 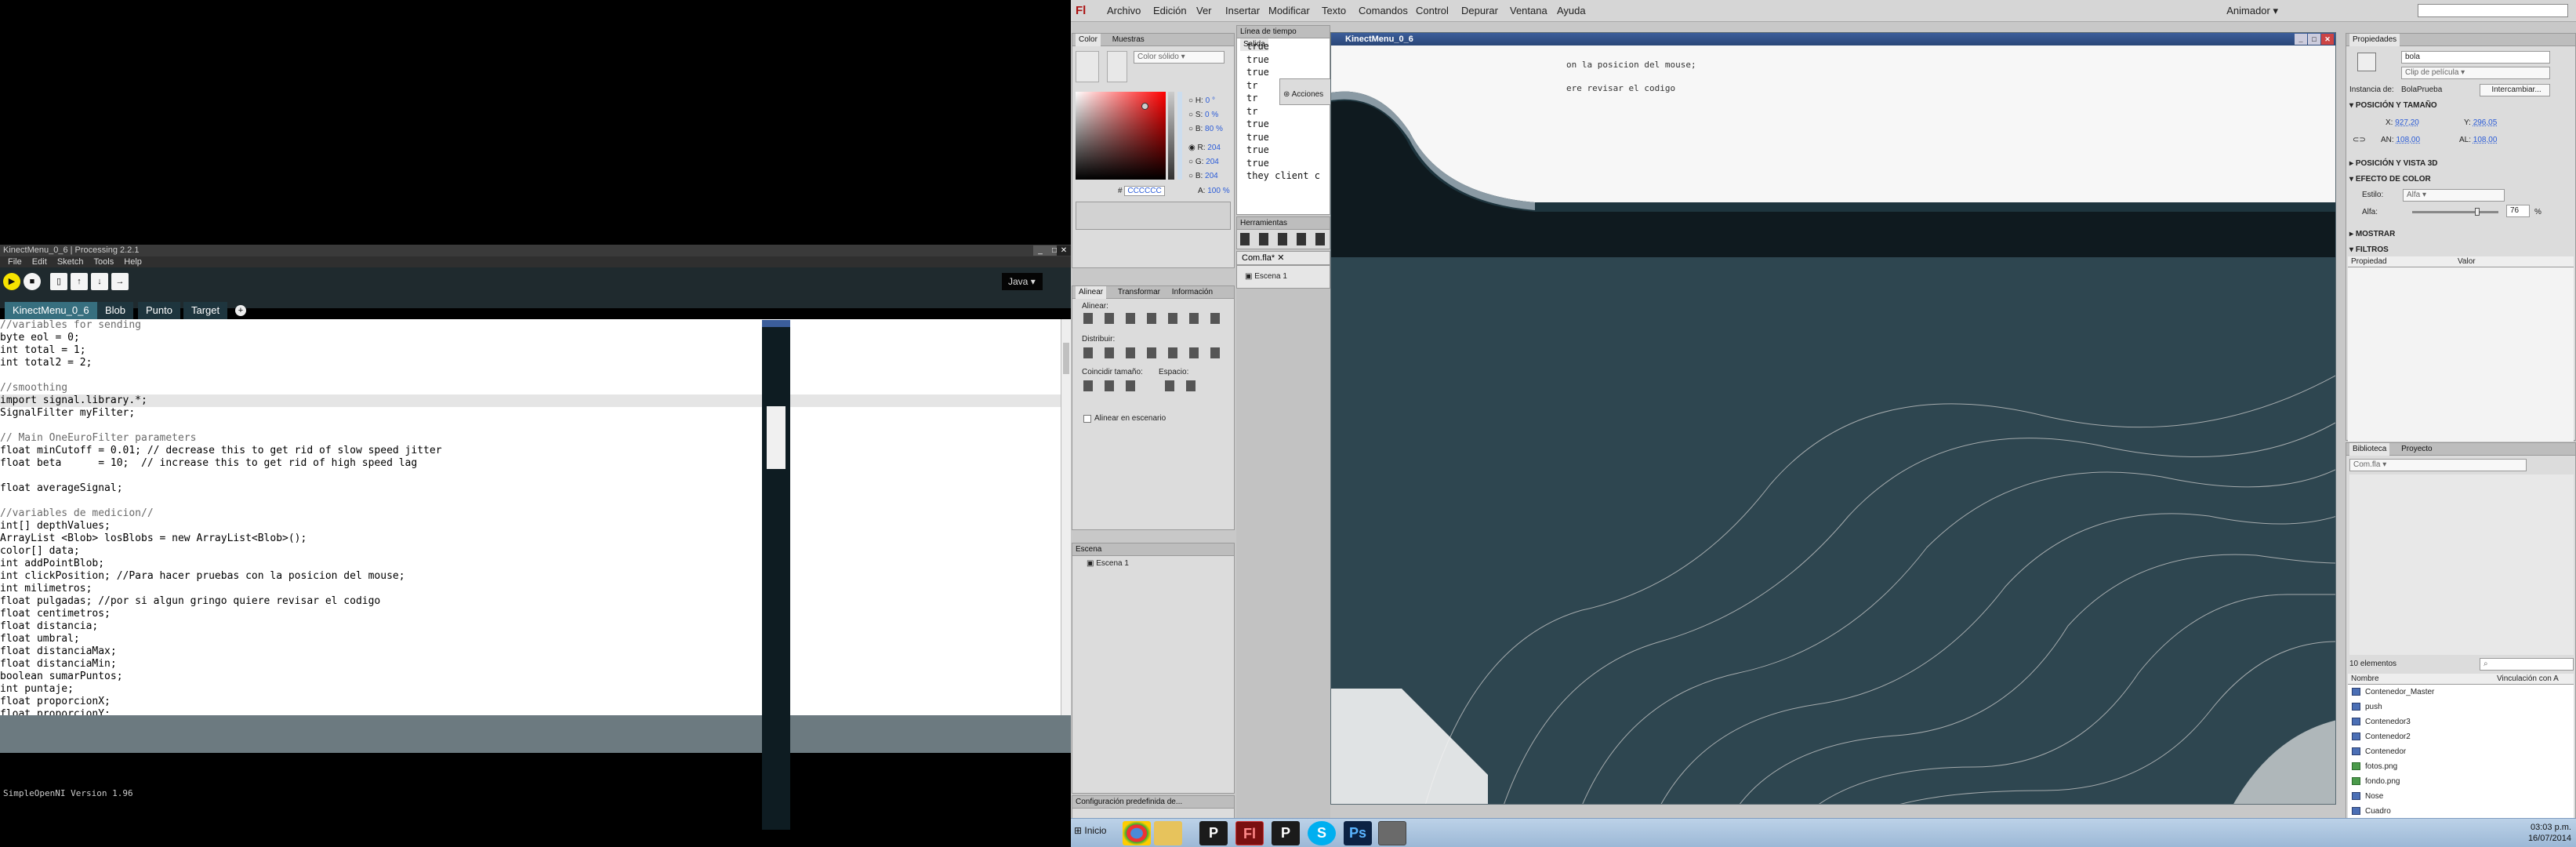 I want to click on section-position-size: ▾ POSICIÓN Y TAMAÑO, so click(x=2393, y=105).